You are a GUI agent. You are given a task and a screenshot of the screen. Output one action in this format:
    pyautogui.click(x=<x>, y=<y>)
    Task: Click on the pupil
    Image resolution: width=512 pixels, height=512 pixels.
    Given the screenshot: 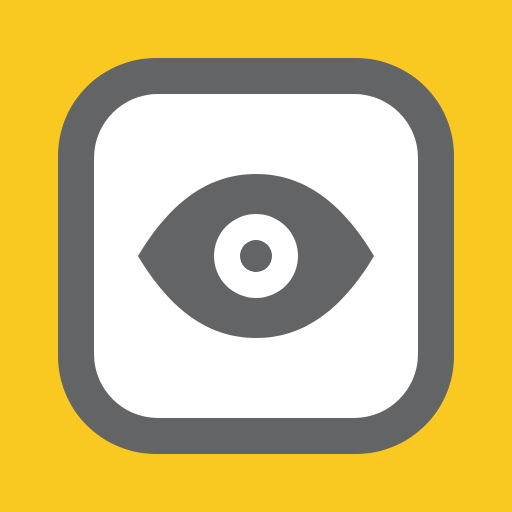 What is the action you would take?
    pyautogui.click(x=256, y=256)
    